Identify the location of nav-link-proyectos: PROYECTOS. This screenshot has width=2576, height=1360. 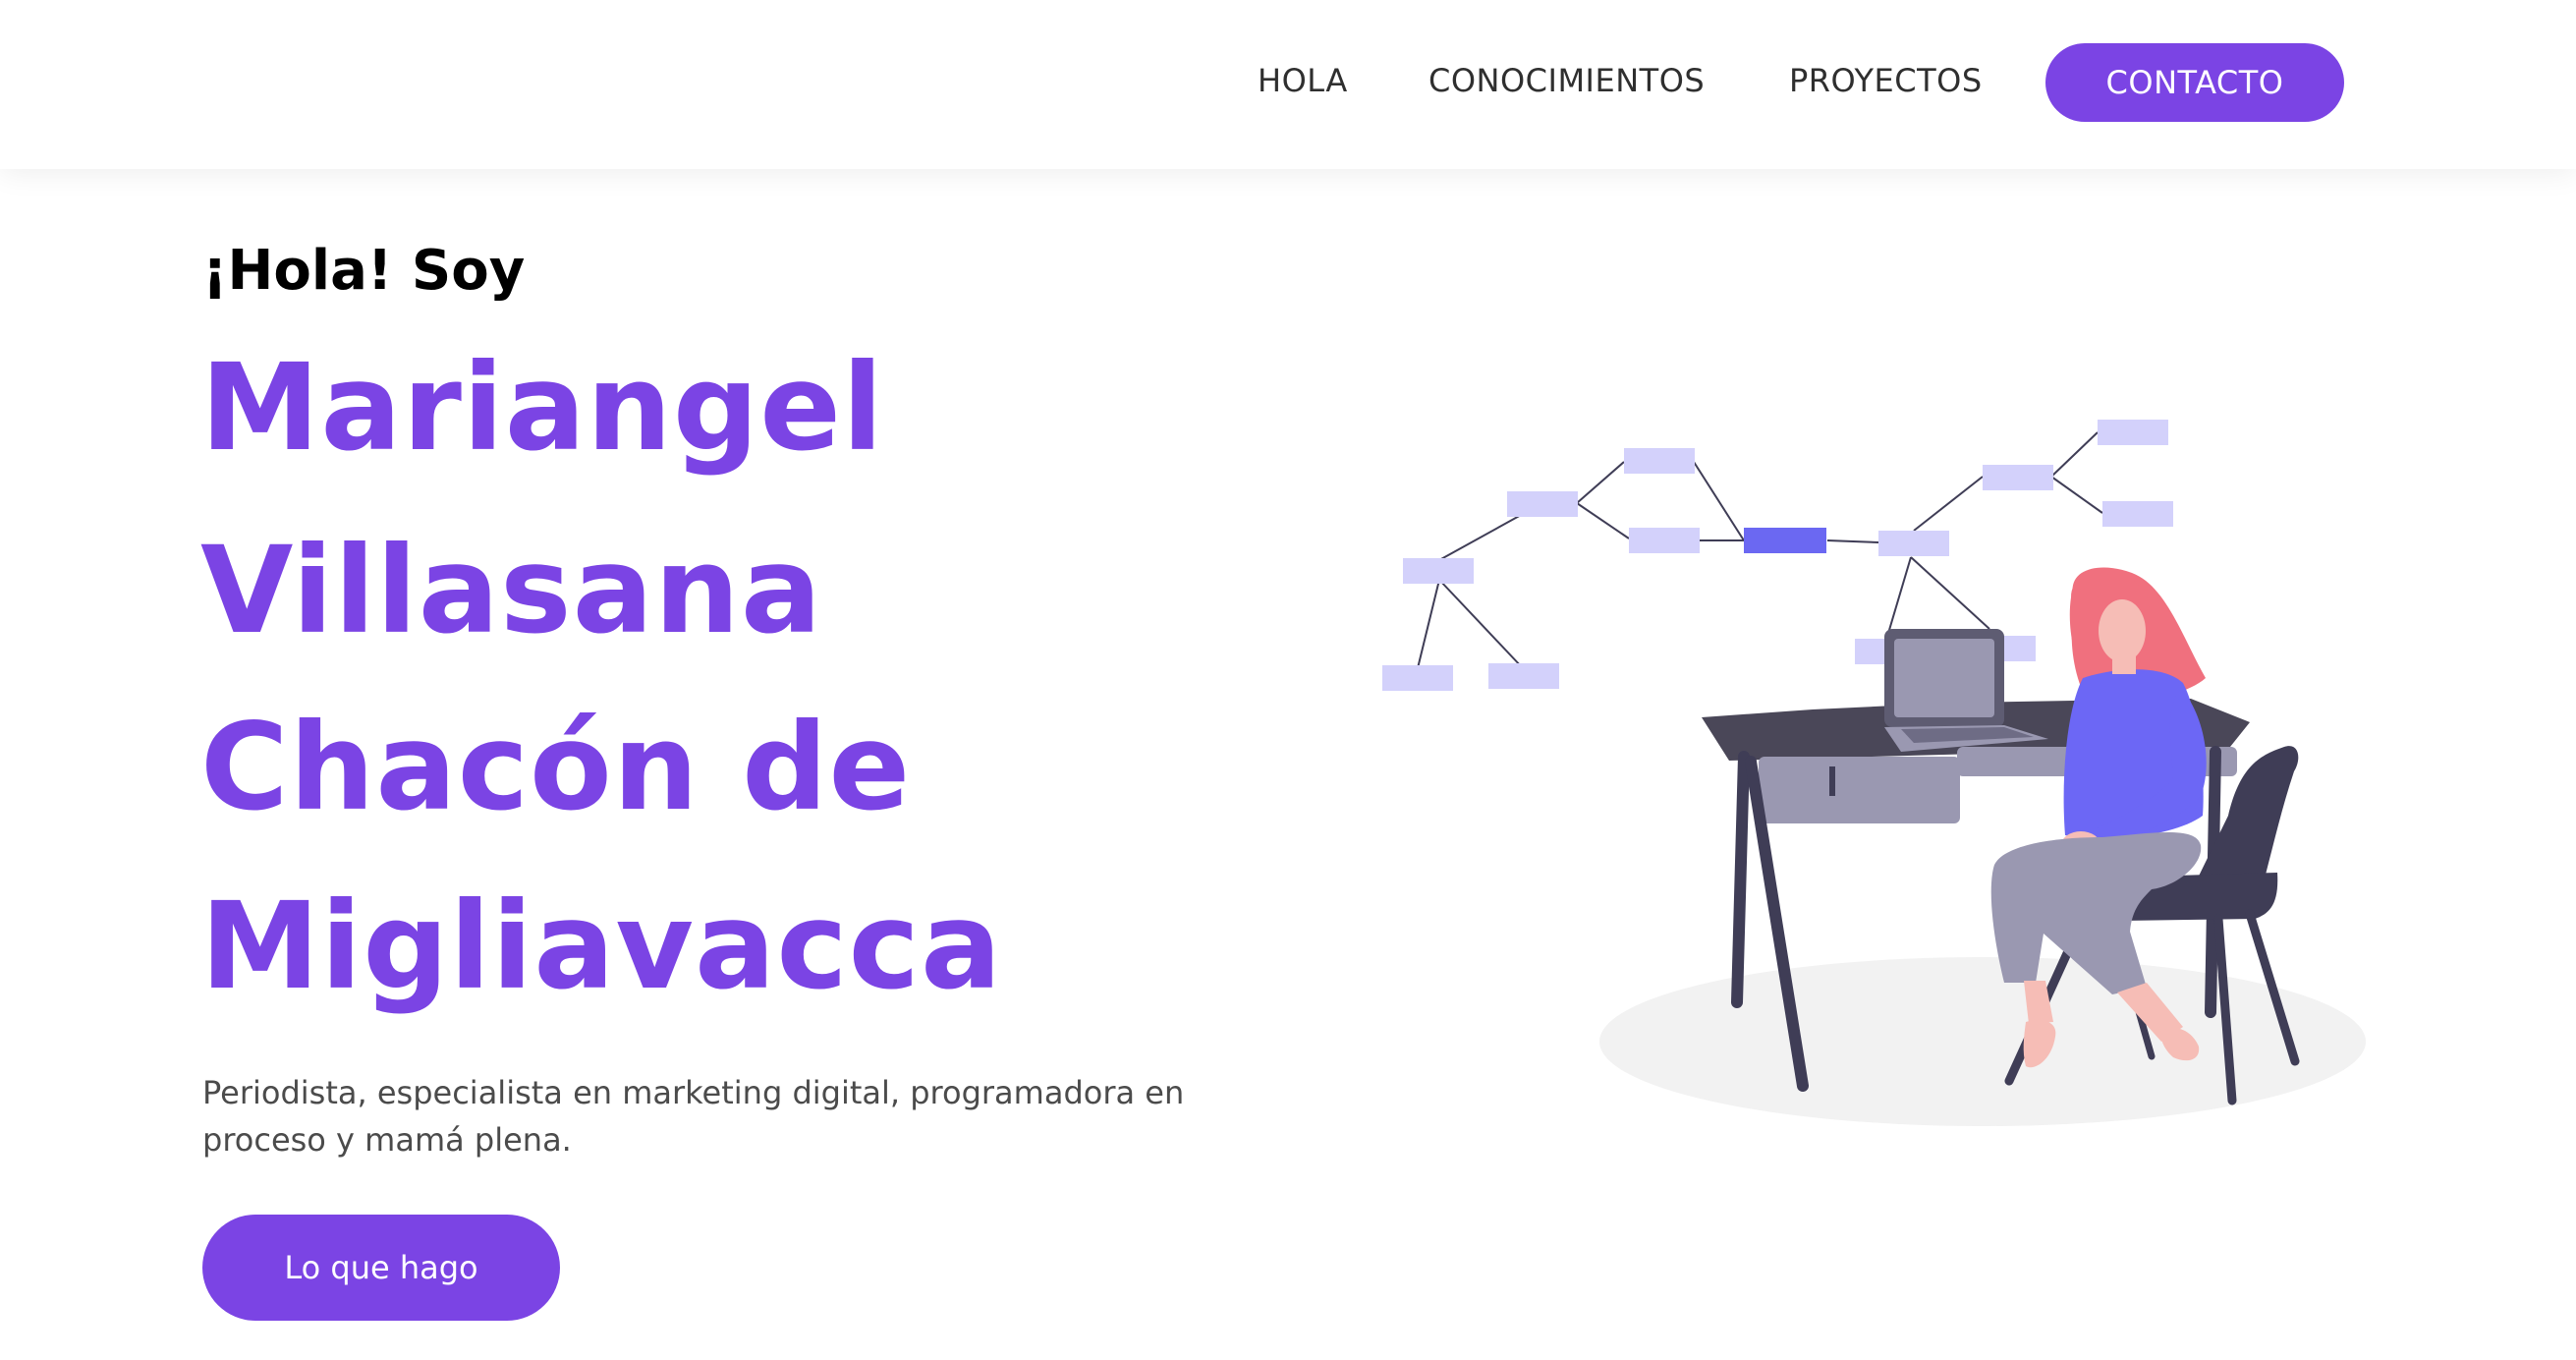
(1886, 80).